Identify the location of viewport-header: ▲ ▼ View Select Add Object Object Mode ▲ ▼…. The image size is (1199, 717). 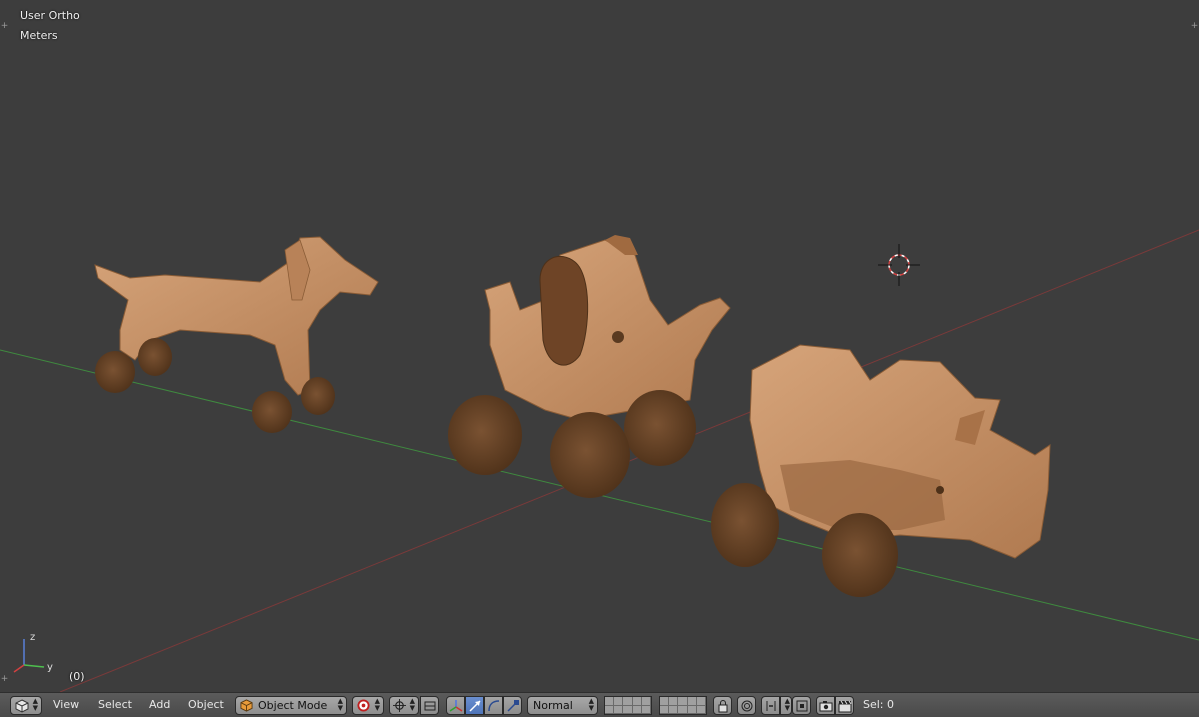
(599, 704).